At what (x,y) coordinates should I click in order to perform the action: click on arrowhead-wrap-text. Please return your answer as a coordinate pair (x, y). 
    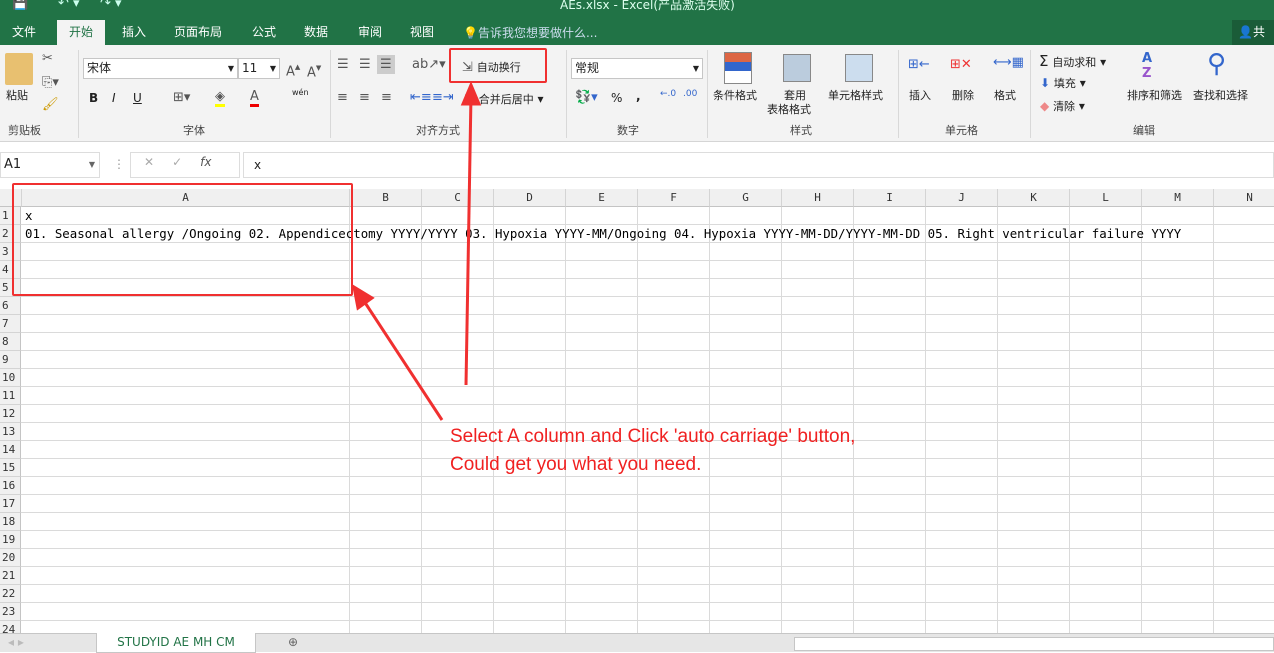
    Looking at the image, I should click on (471, 93).